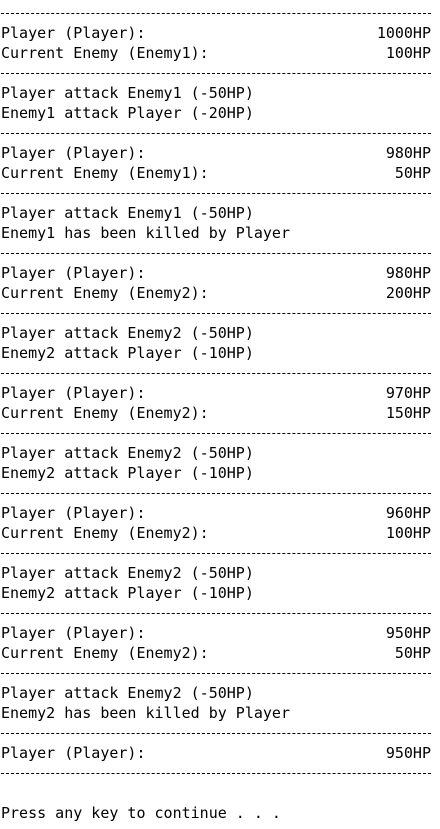 The image size is (440, 829). Describe the element at coordinates (145, 233) in the screenshot. I see `battle-log-line: Enemy1 has been killed by Player` at that location.